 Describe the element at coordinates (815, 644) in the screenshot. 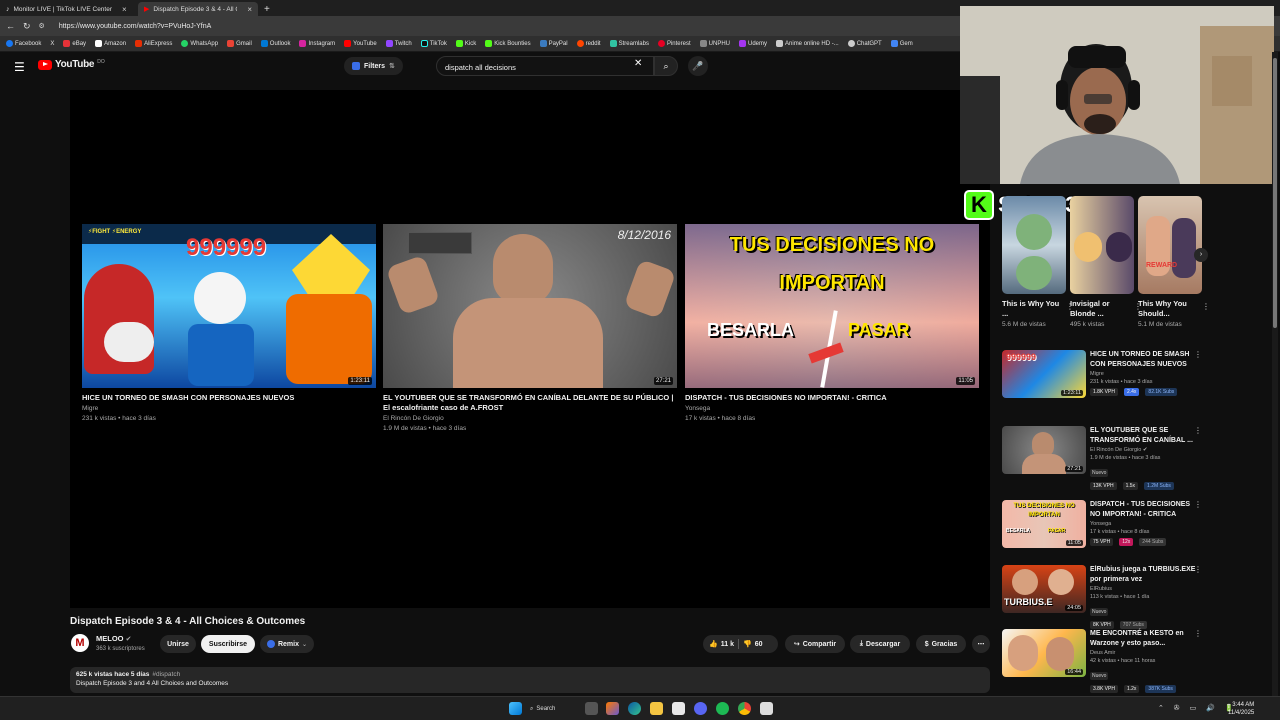

I see `share-button: ↪ Compartir` at that location.